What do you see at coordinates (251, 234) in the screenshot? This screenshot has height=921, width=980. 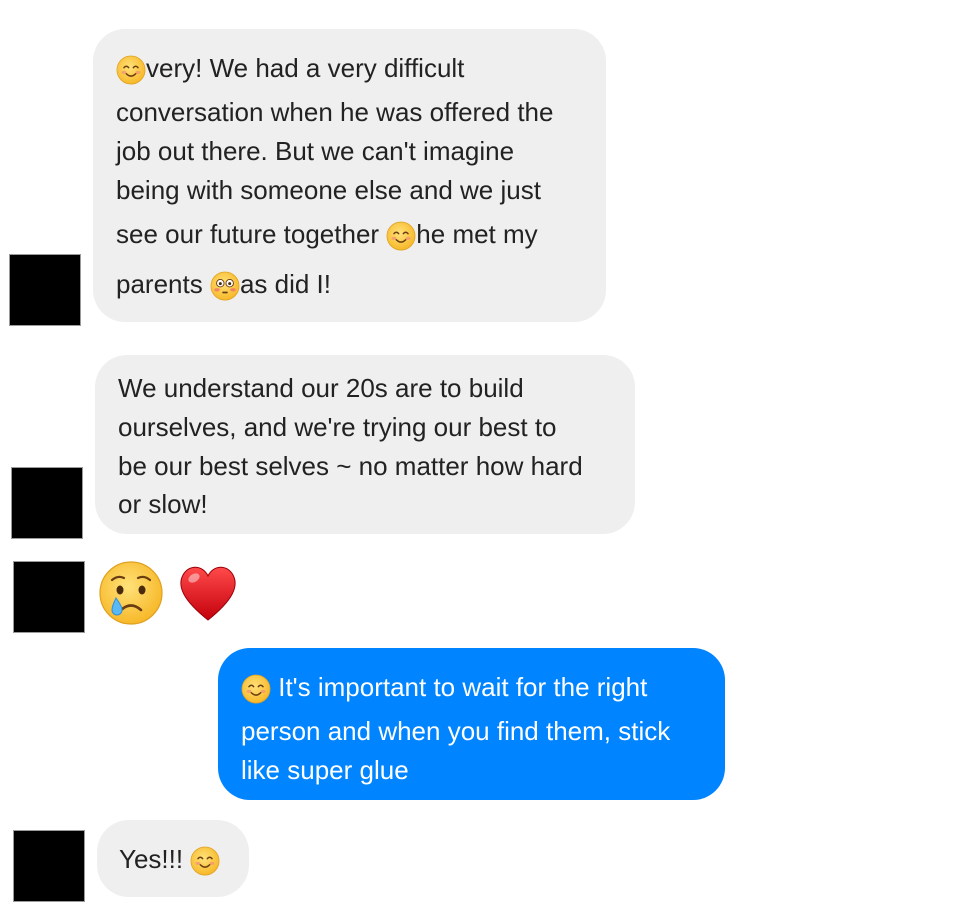 I see `message-text-line: see our future together` at bounding box center [251, 234].